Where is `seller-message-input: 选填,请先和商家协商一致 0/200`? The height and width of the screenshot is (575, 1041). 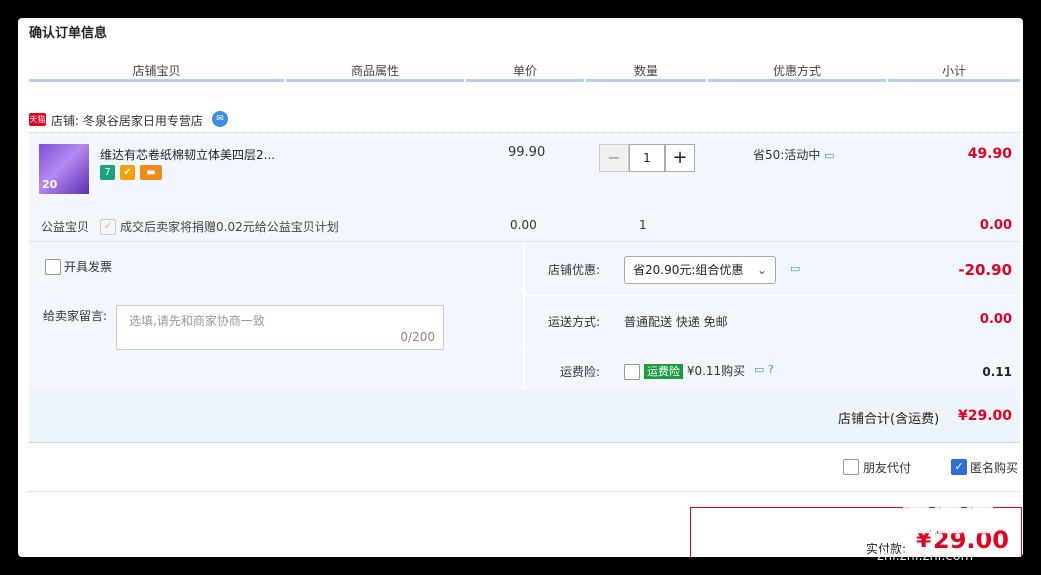 seller-message-input: 选填,请先和商家协商一致 0/200 is located at coordinates (280, 327).